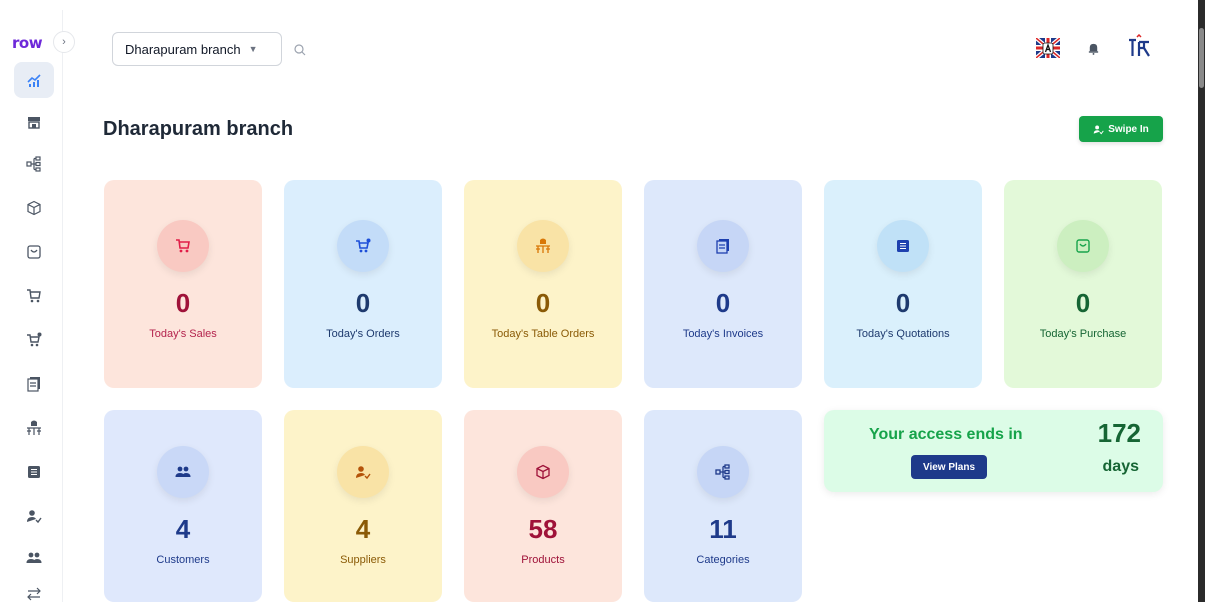  What do you see at coordinates (543, 284) in the screenshot?
I see `stat-card-today-table-orders: 0 Today's Table Orders` at bounding box center [543, 284].